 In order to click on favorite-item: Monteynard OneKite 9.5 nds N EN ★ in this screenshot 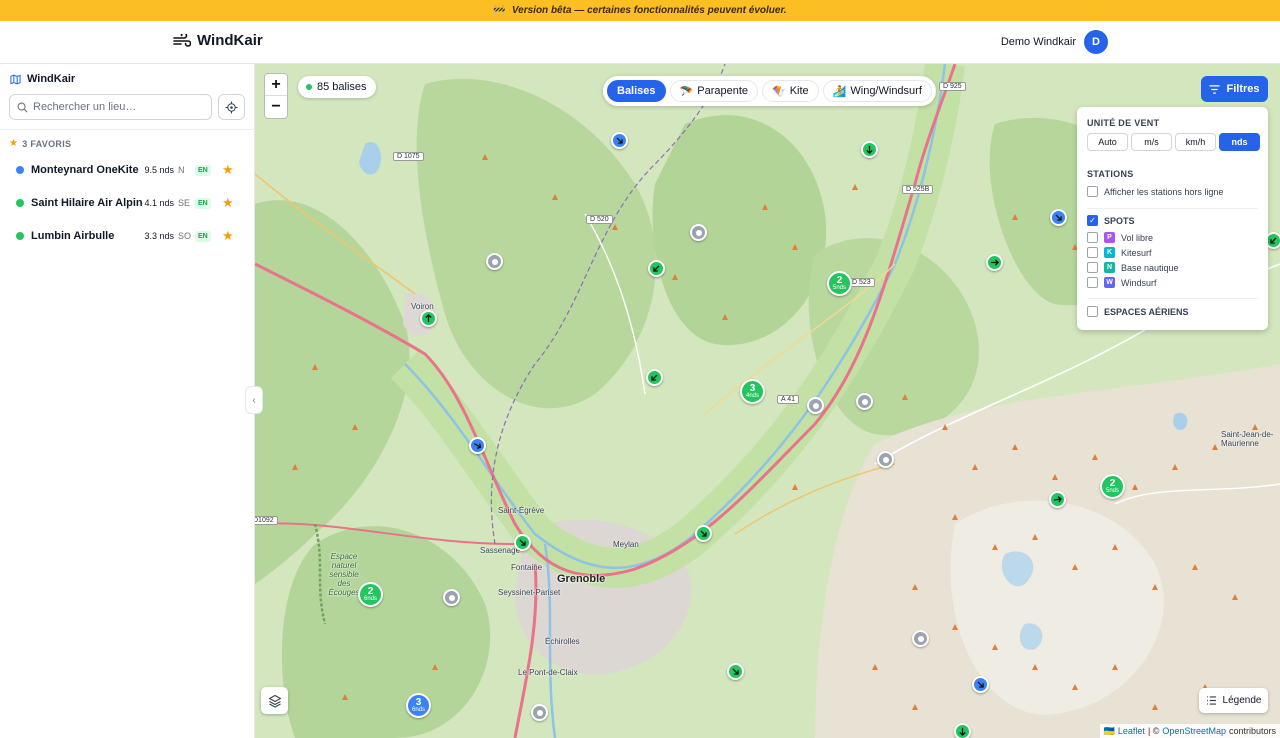, I will do `click(127, 170)`.